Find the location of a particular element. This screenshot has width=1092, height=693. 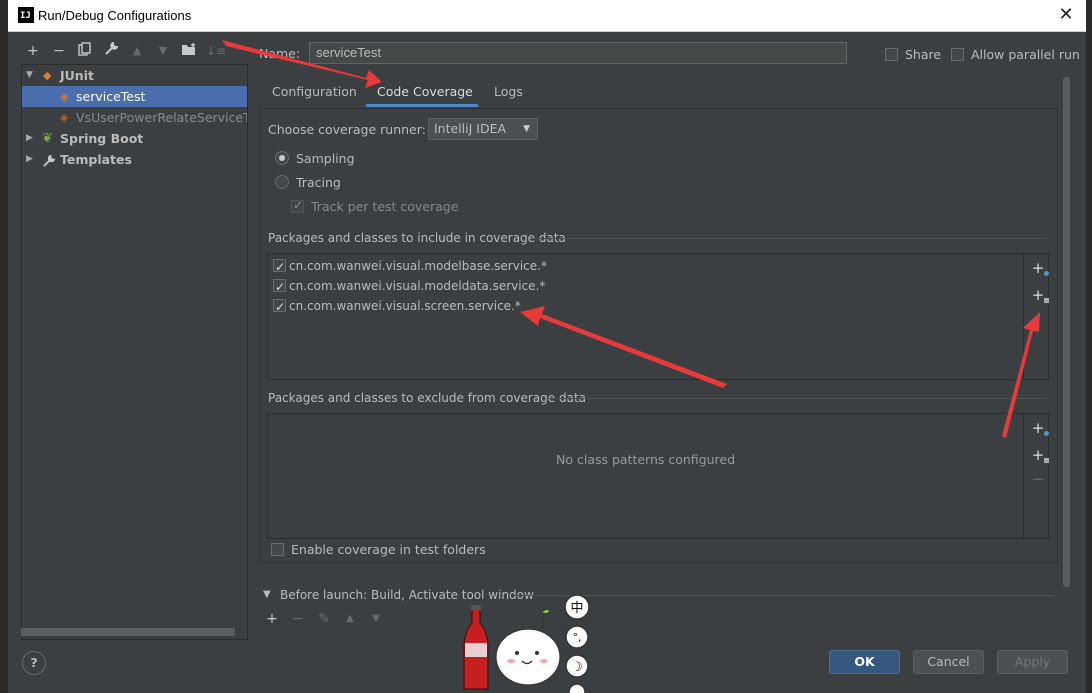

tab-logs: Logs is located at coordinates (508, 96).